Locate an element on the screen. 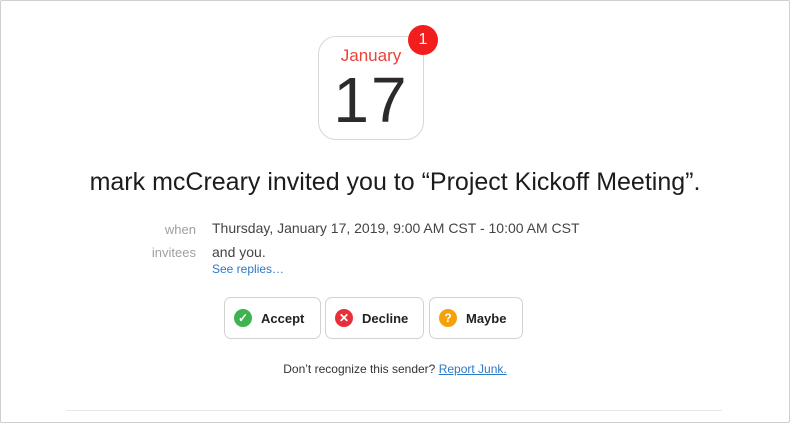  invitees-label: invitees is located at coordinates (173, 252).